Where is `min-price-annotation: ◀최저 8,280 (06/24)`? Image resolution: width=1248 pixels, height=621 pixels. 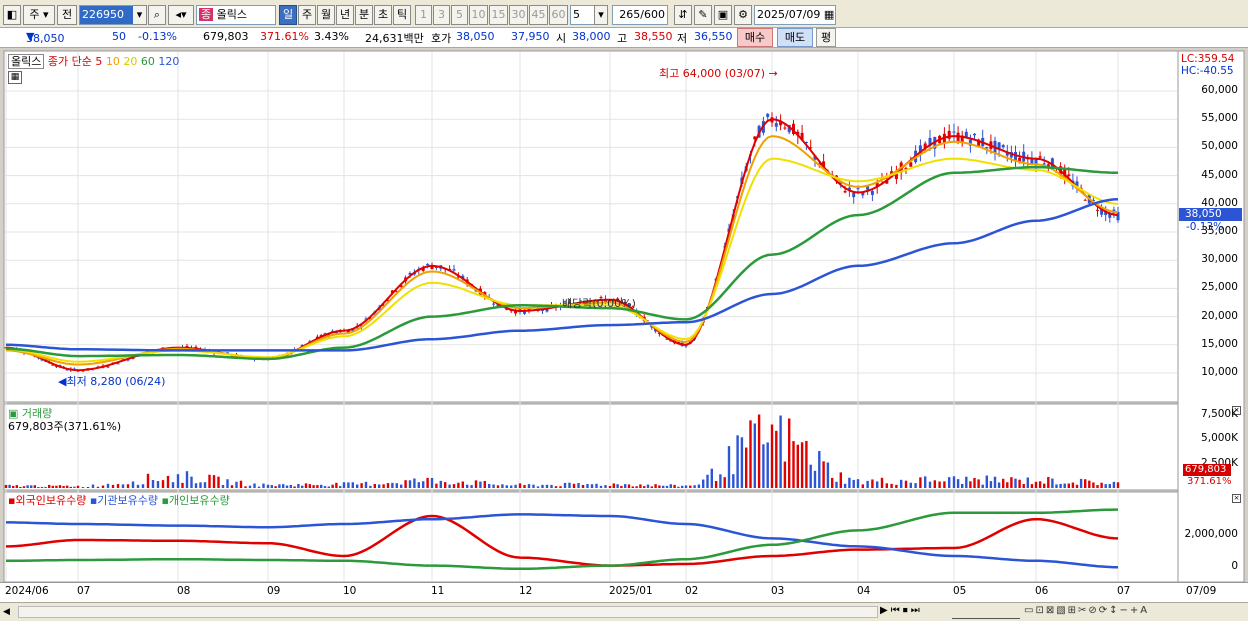
min-price-annotation: ◀최저 8,280 (06/24) is located at coordinates (112, 381).